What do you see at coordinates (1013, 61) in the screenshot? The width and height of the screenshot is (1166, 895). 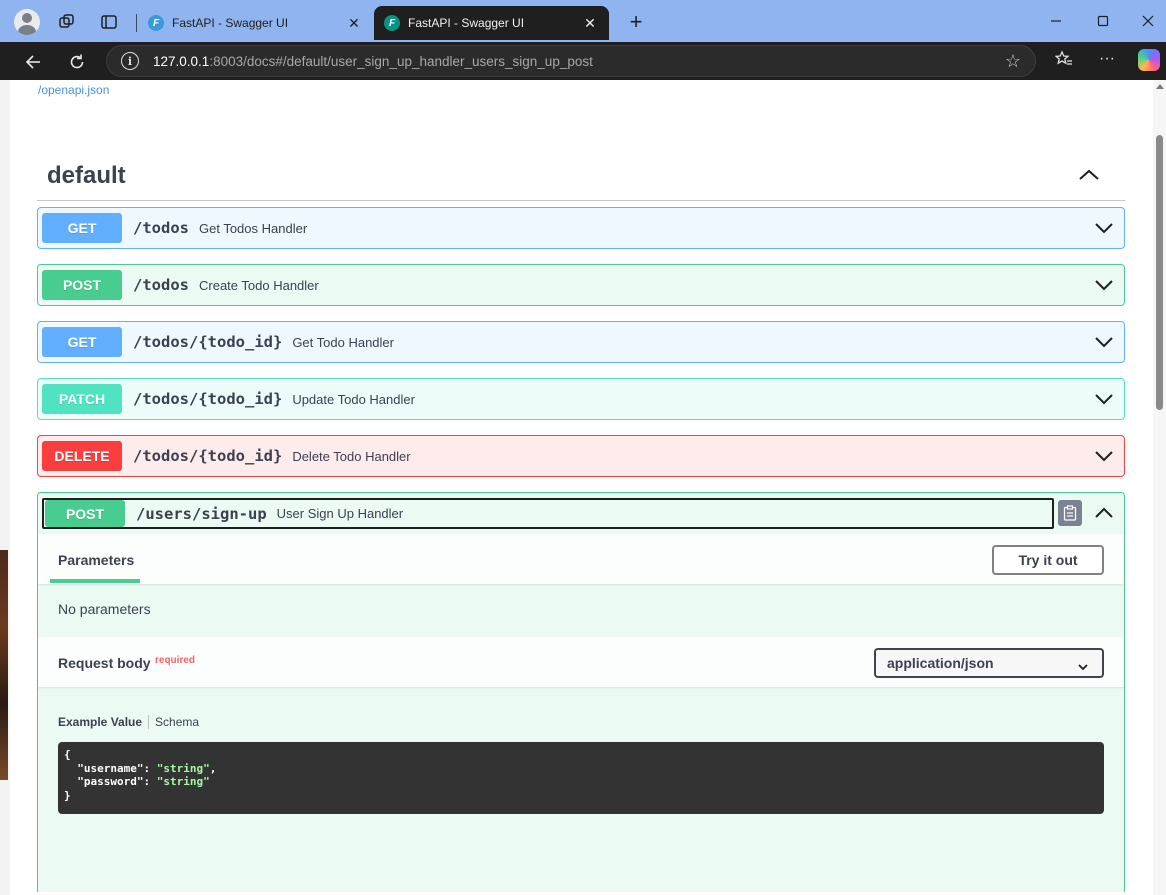 I see `favorite-star-icon: ☆` at bounding box center [1013, 61].